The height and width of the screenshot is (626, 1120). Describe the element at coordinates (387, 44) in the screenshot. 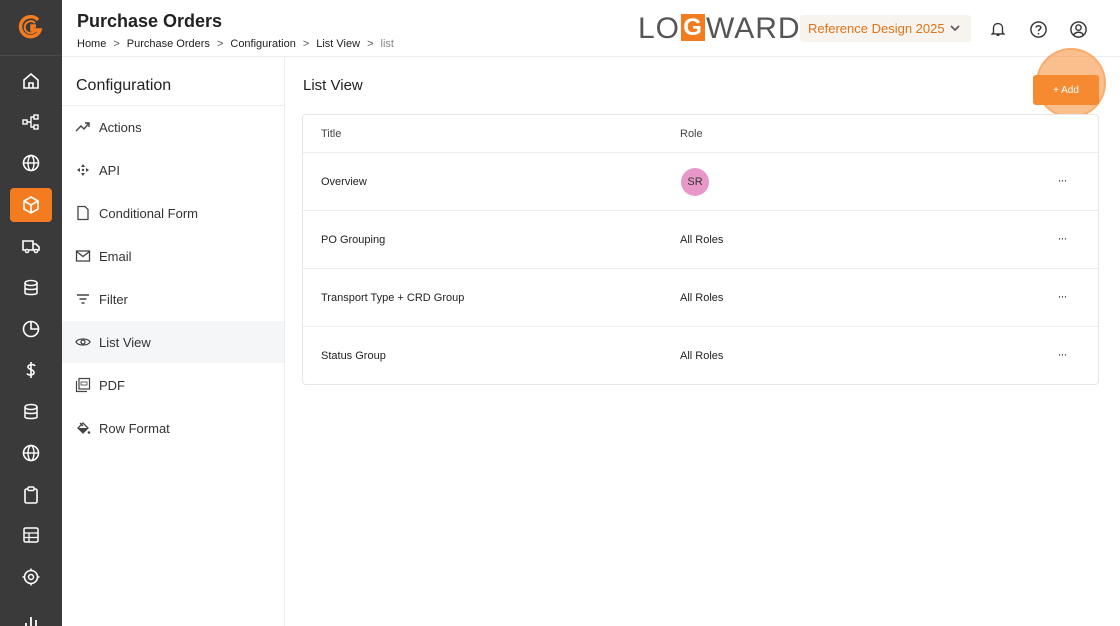

I see `breadcrumb-current: list` at that location.